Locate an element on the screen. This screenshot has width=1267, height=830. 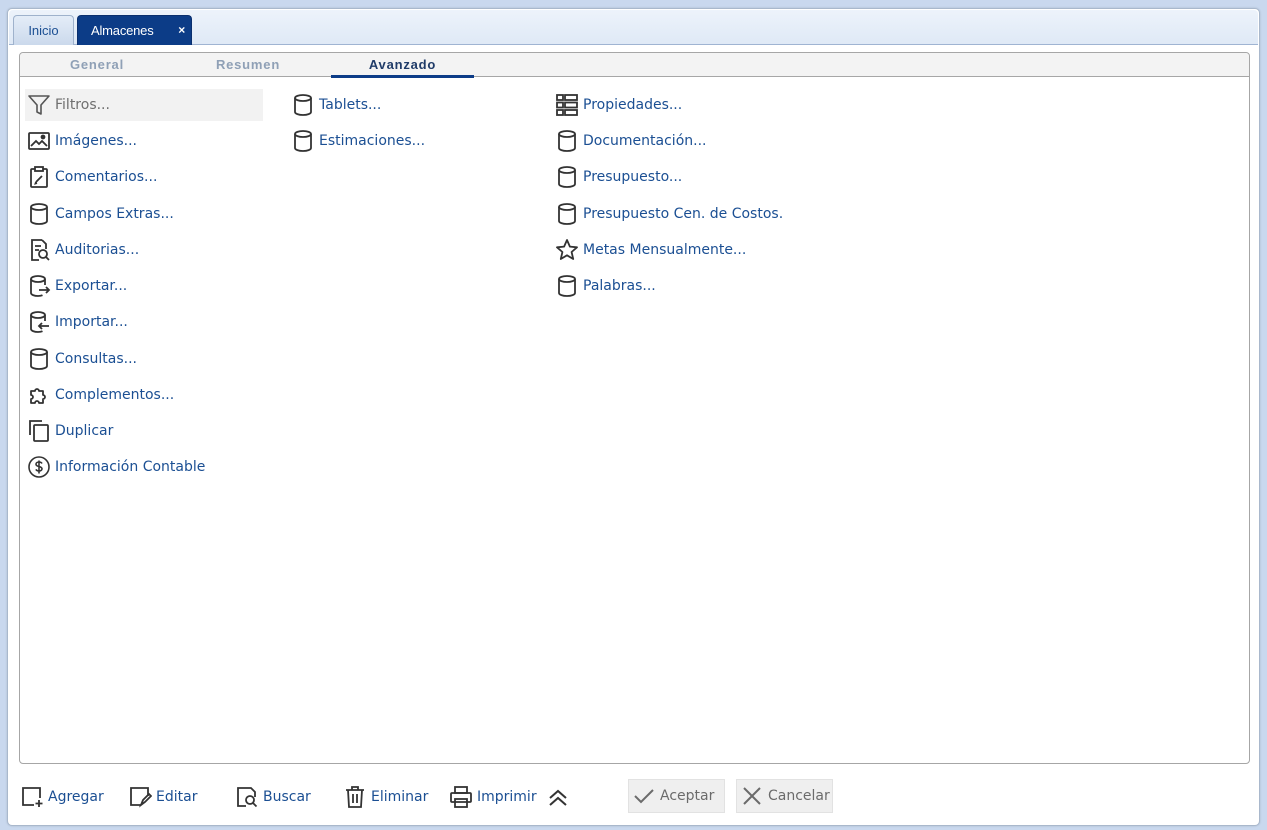
subtab-bar: General Resumen Avanzado is located at coordinates (634, 65).